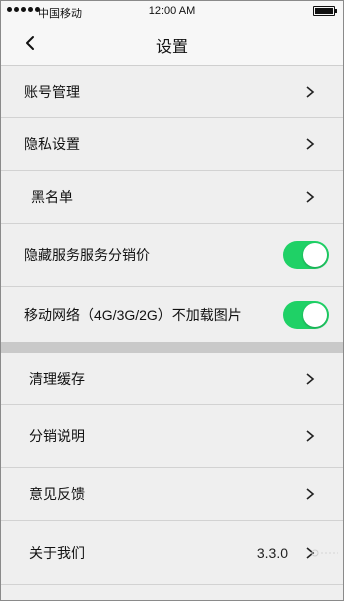 The height and width of the screenshot is (601, 344). I want to click on navigation-bar: 设置, so click(172, 43).